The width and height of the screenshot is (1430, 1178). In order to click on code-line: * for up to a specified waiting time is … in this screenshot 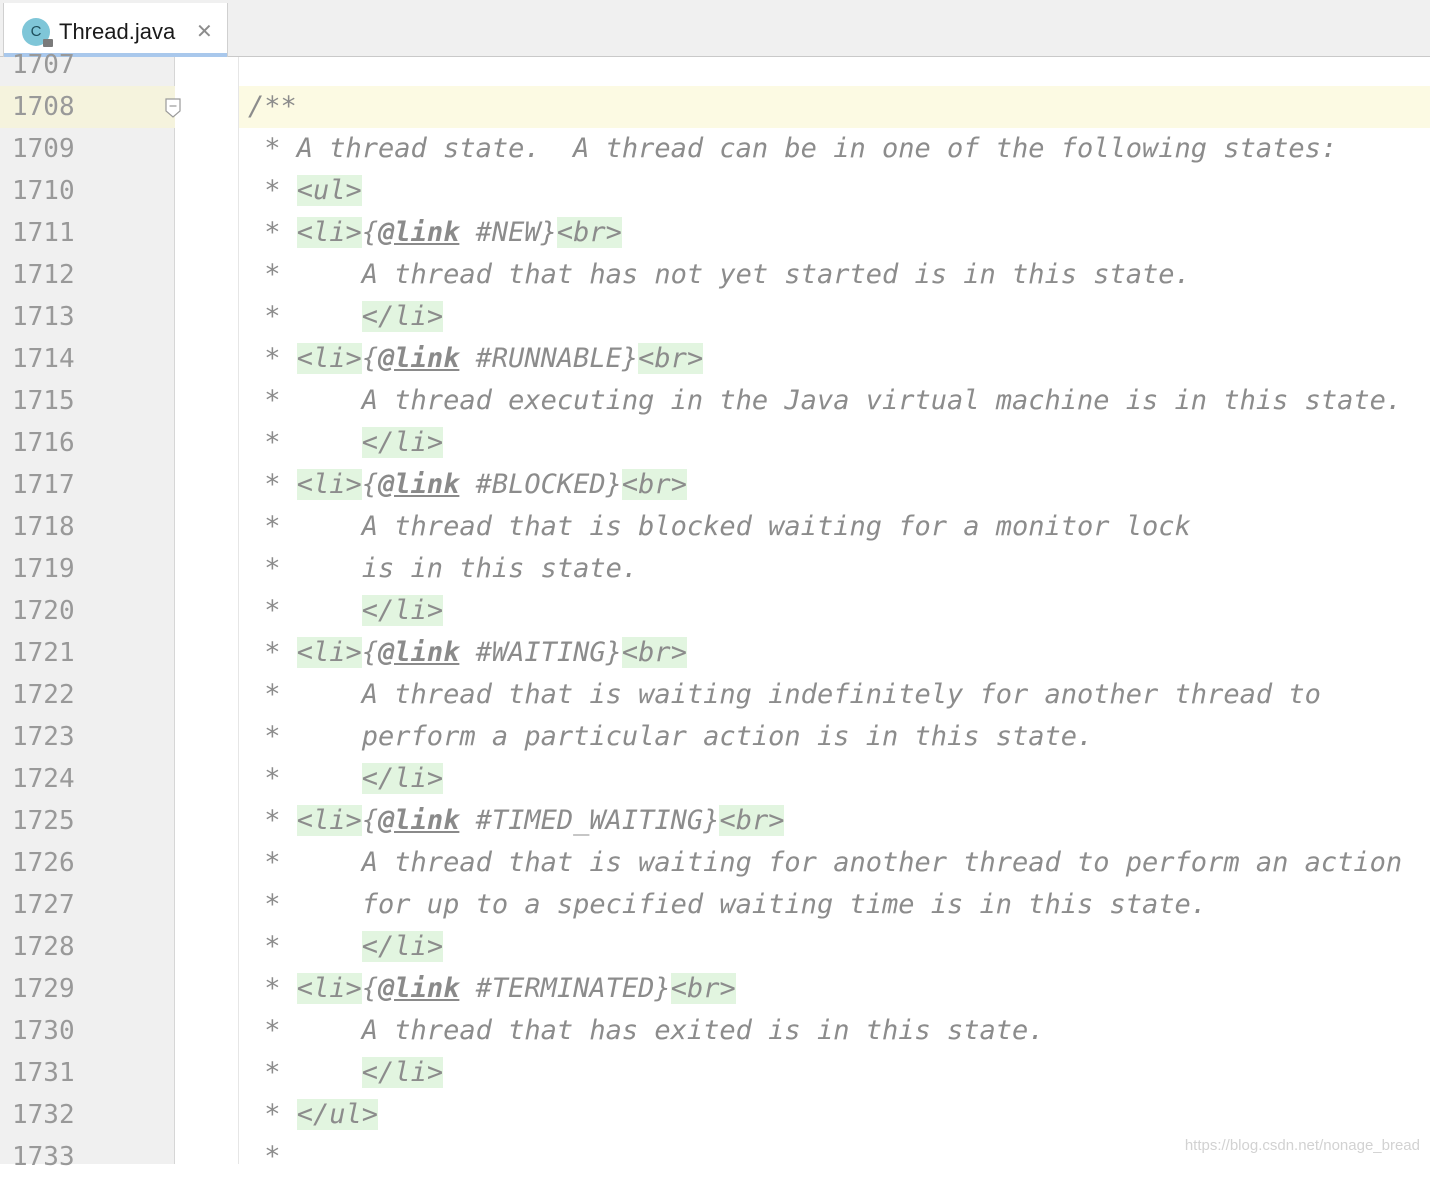, I will do `click(727, 905)`.